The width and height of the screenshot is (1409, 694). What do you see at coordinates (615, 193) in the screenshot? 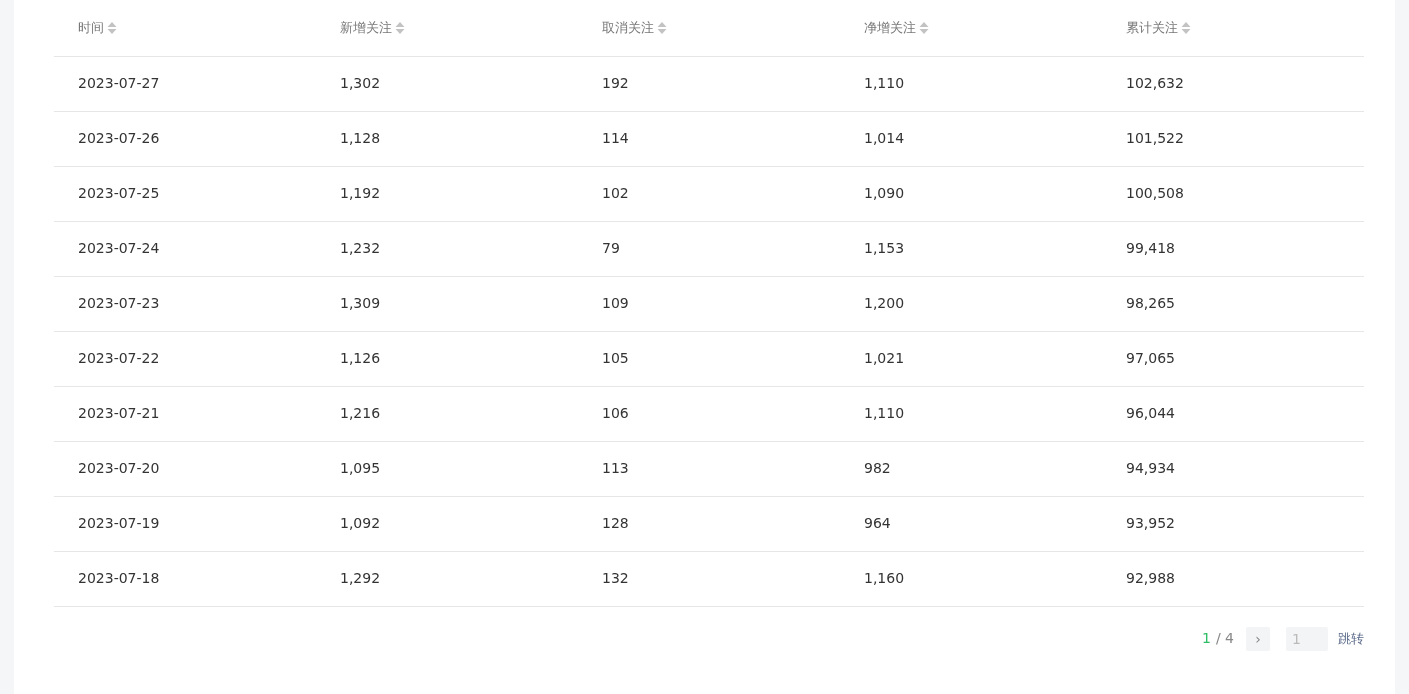
I see `table-cell: 102` at bounding box center [615, 193].